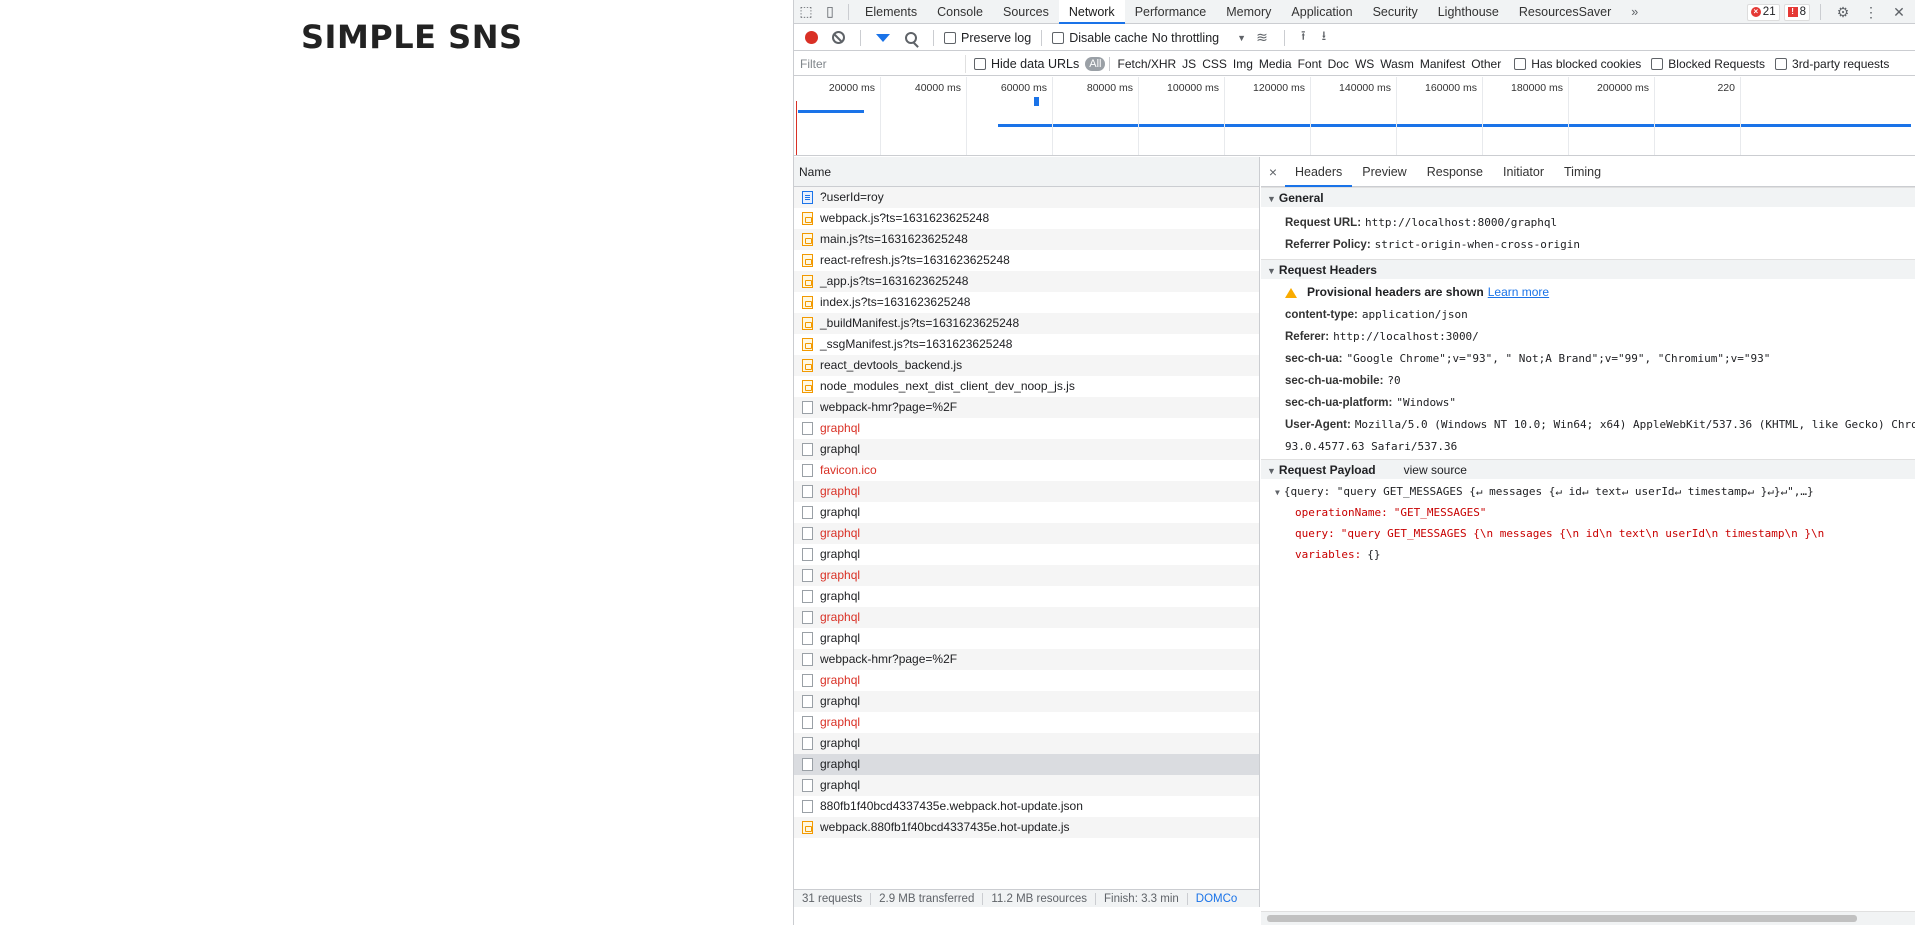  I want to click on timeline-tick-label: 120000 ms, so click(1279, 88).